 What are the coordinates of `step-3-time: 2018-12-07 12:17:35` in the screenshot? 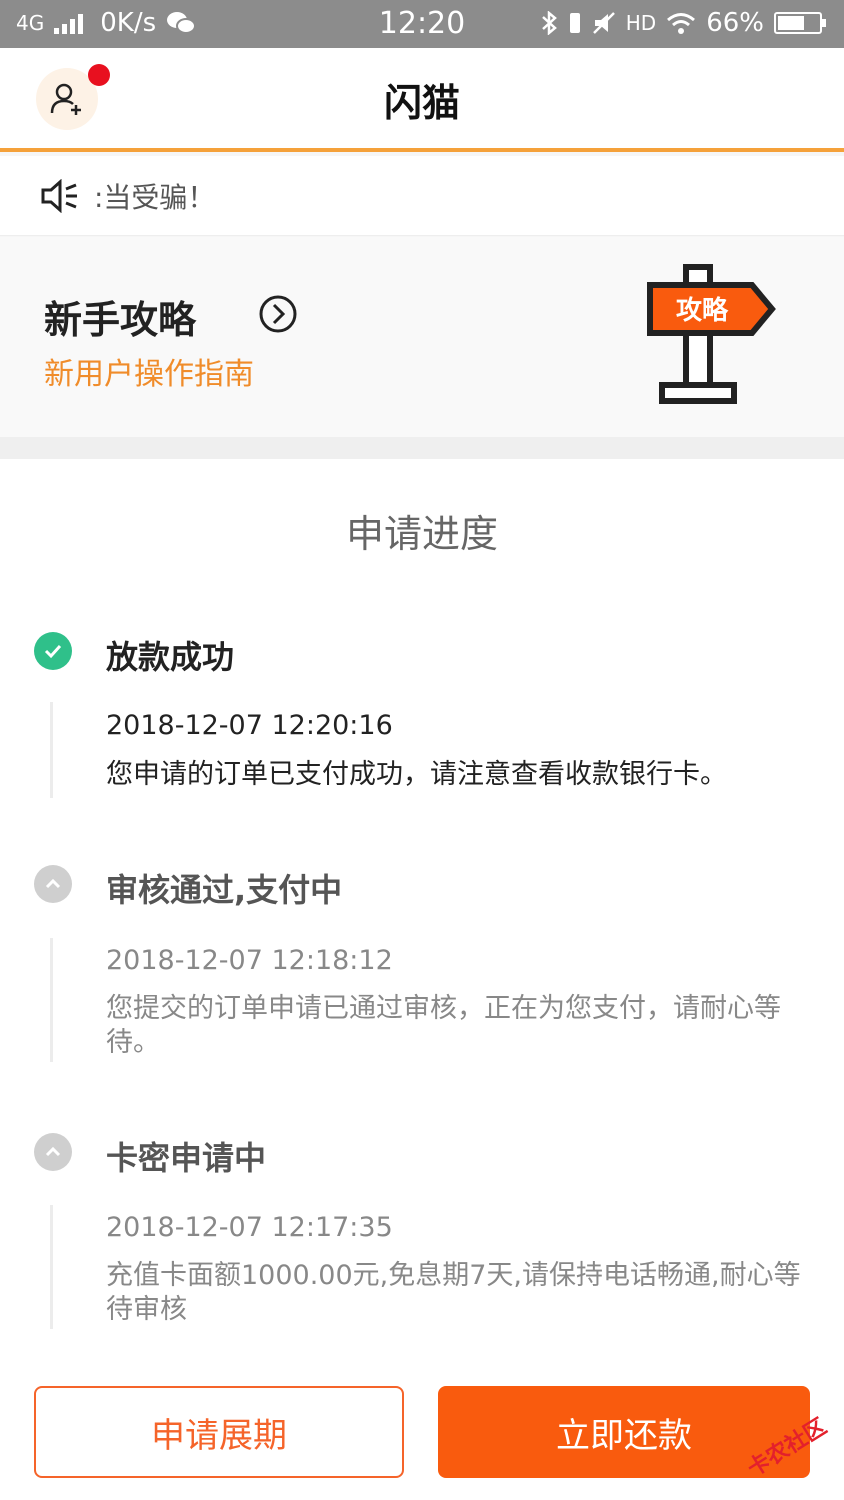 It's located at (249, 1227).